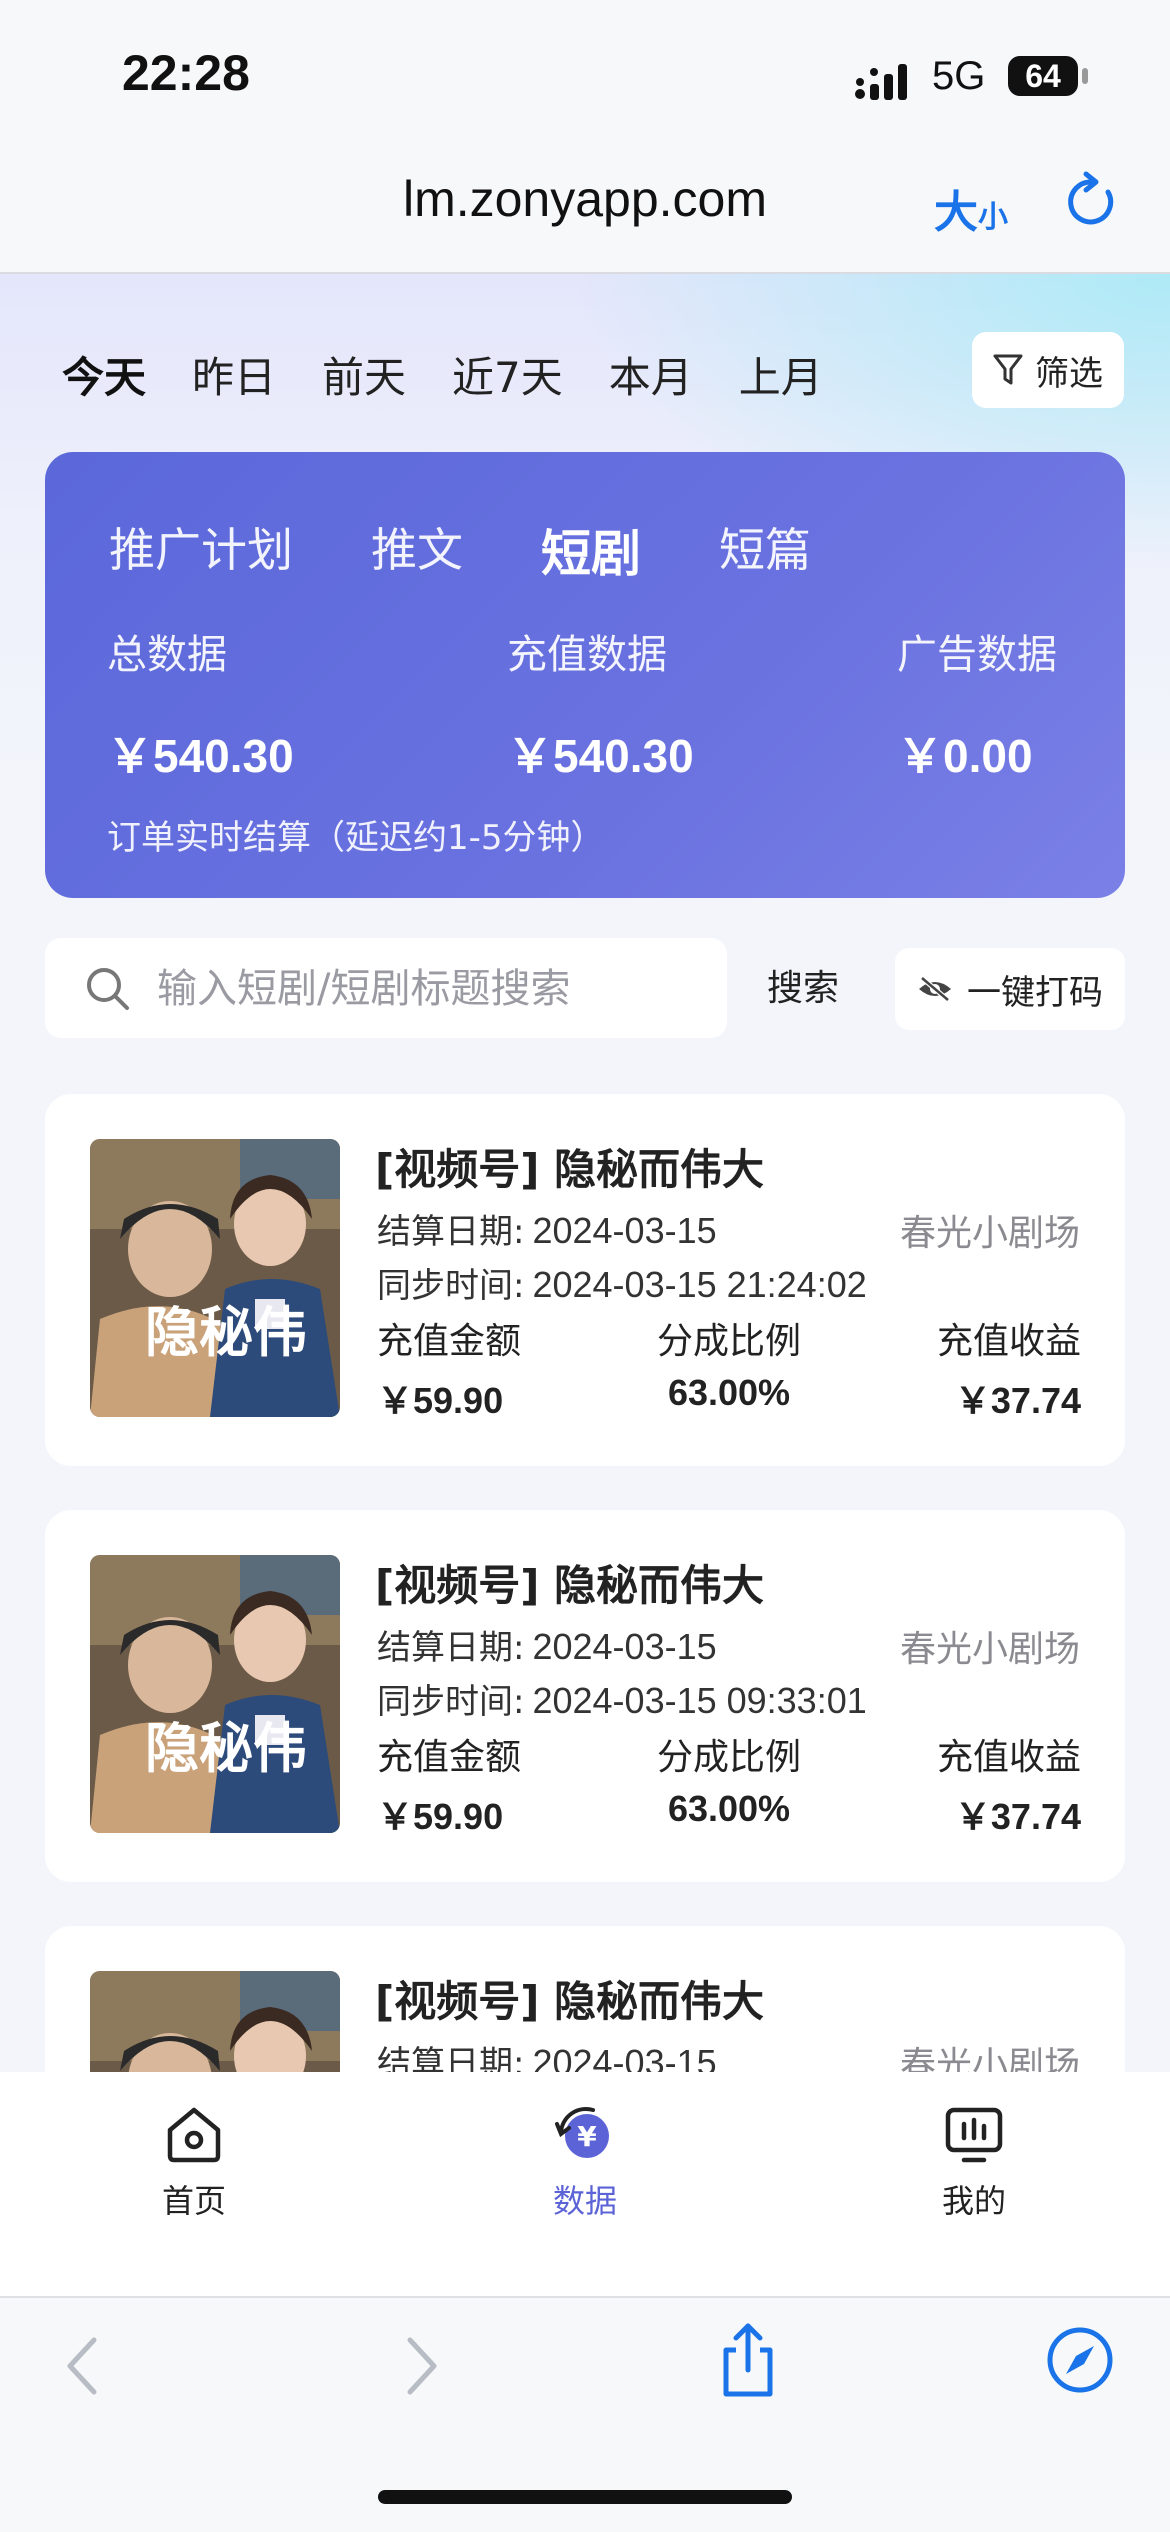 Image resolution: width=1170 pixels, height=2532 pixels. What do you see at coordinates (977, 704) in the screenshot?
I see `stat-ads: 广告数据 ￥0.00` at bounding box center [977, 704].